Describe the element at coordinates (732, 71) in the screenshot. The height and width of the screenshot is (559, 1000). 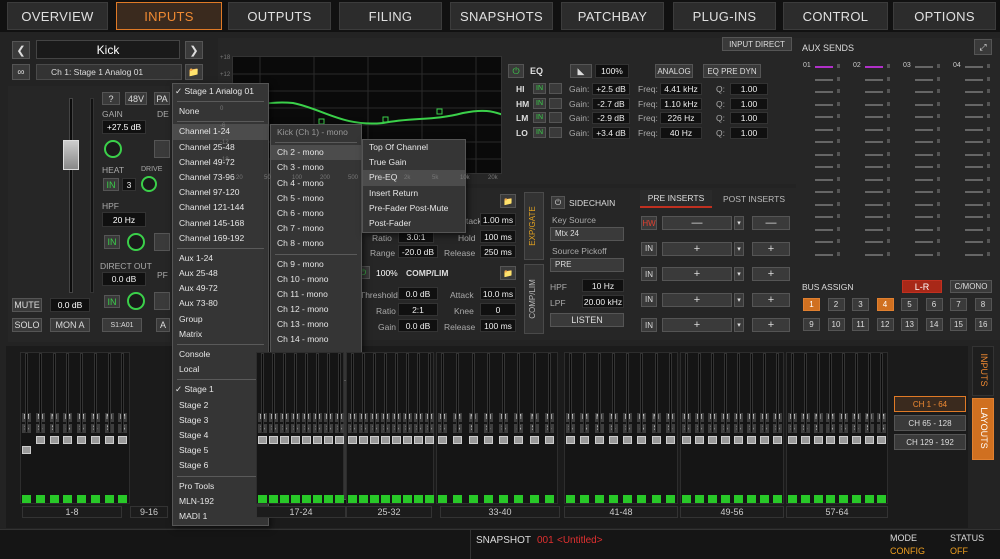
I see `eq-pre-dyn-button: EQ PRE DYN` at that location.